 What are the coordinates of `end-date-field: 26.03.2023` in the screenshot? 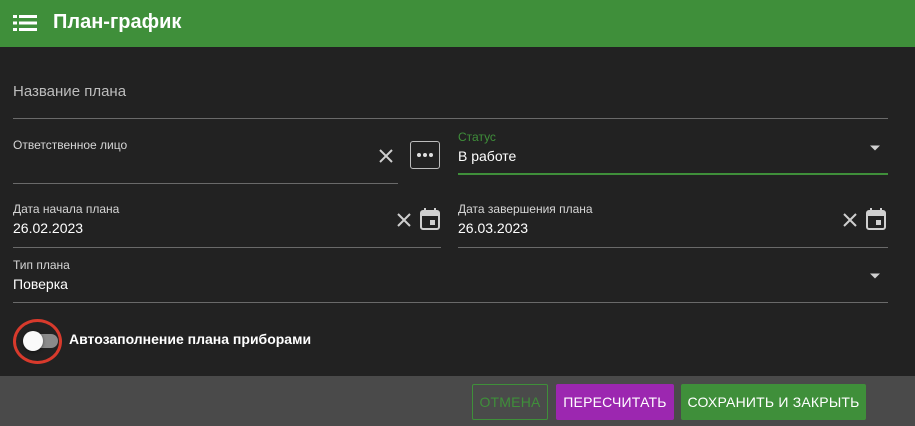 It's located at (493, 228).